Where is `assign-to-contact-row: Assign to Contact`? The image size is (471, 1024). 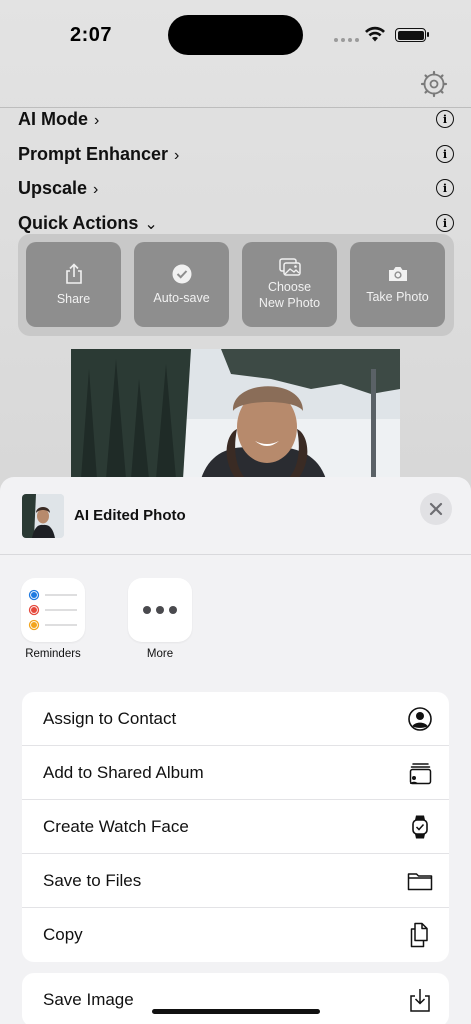 assign-to-contact-row: Assign to Contact is located at coordinates (235, 719).